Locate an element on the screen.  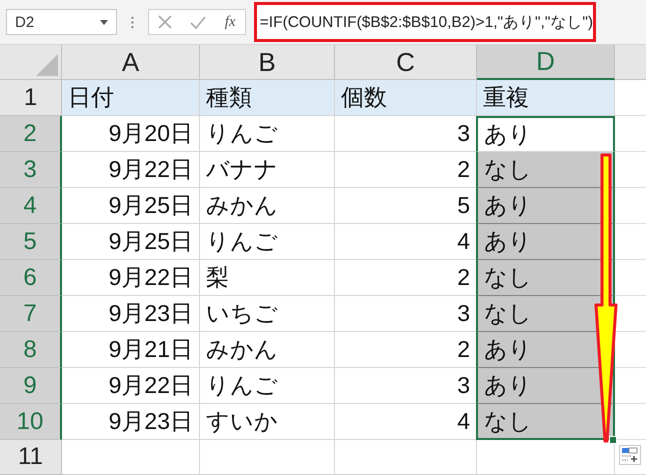
row-header: 4 is located at coordinates (31, 206).